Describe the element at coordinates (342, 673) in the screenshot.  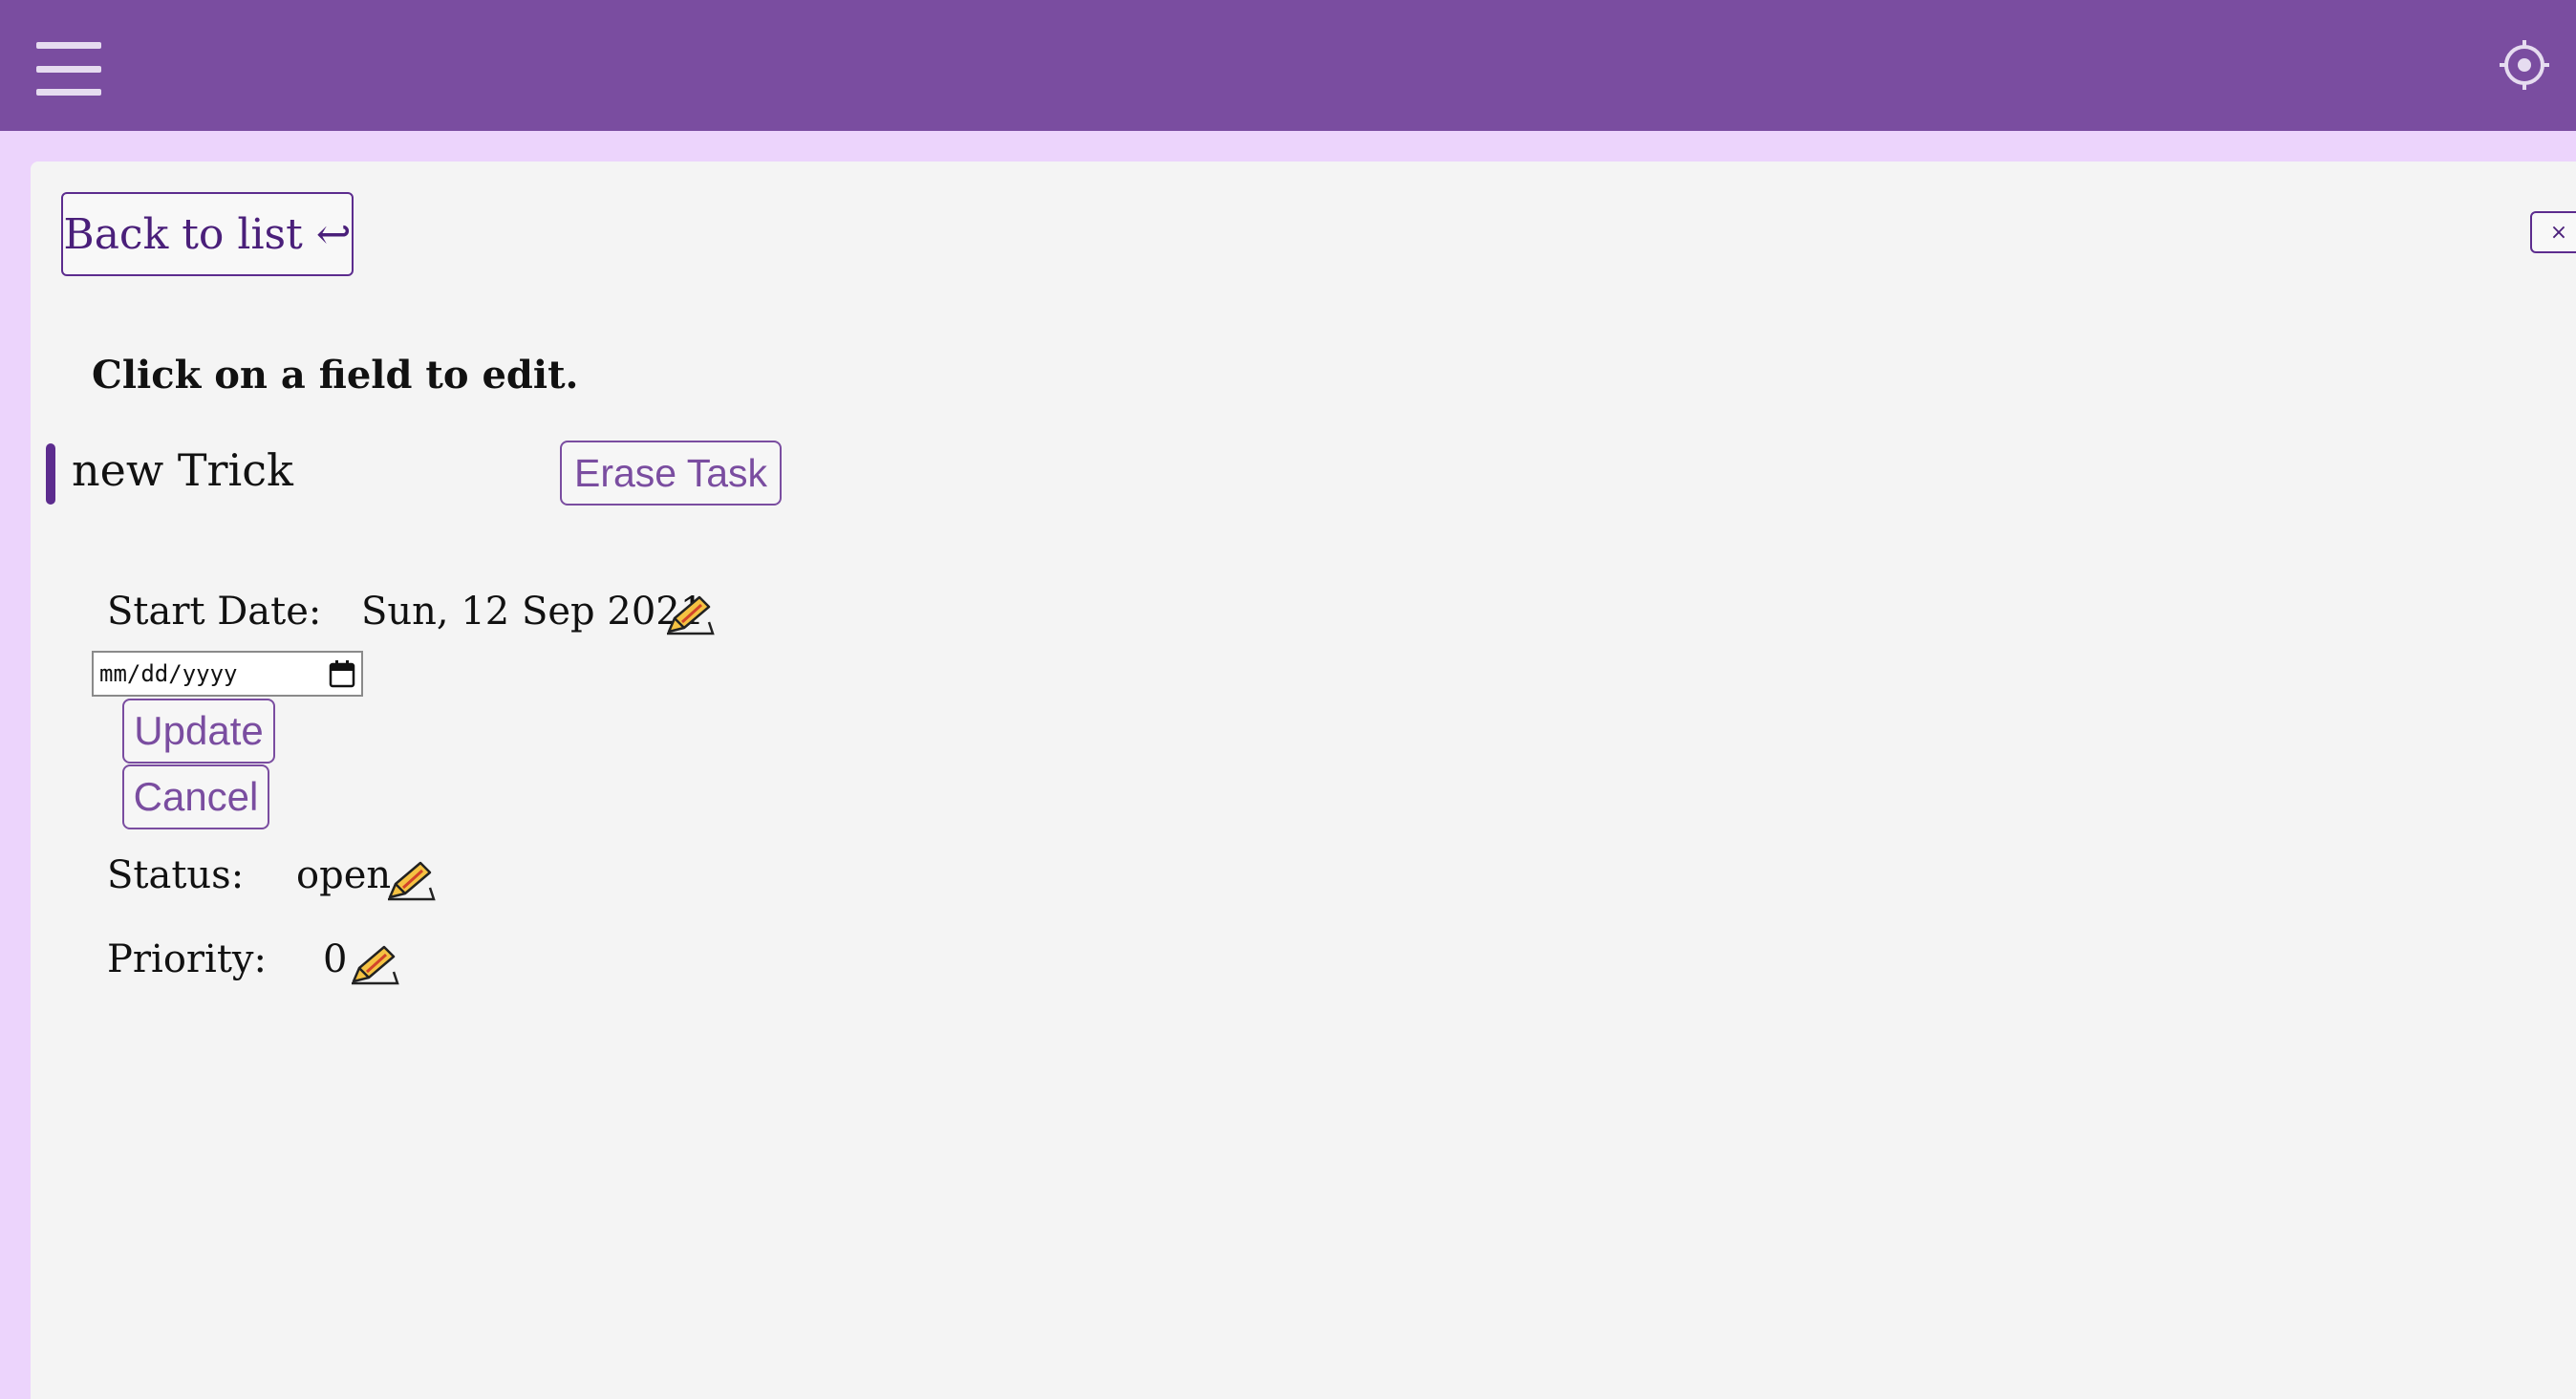
I see `calendar-icon` at that location.